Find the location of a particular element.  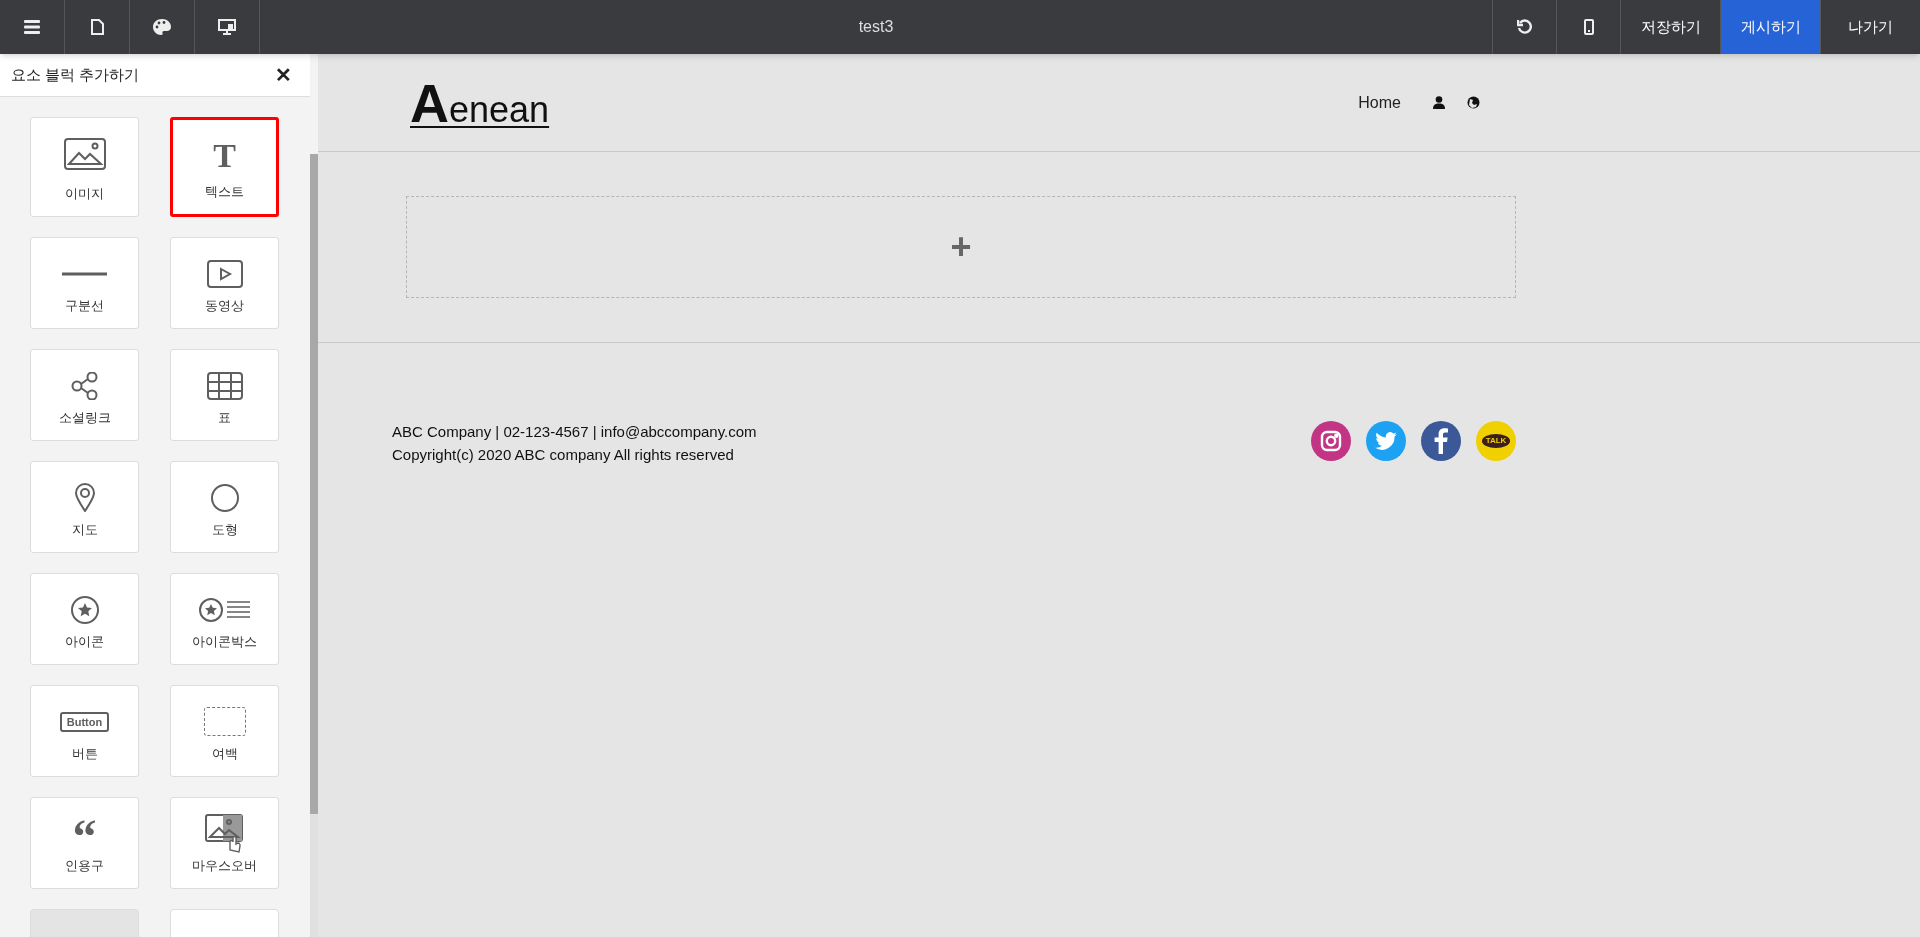

toolbar-button: 나가기 is located at coordinates (1870, 27).